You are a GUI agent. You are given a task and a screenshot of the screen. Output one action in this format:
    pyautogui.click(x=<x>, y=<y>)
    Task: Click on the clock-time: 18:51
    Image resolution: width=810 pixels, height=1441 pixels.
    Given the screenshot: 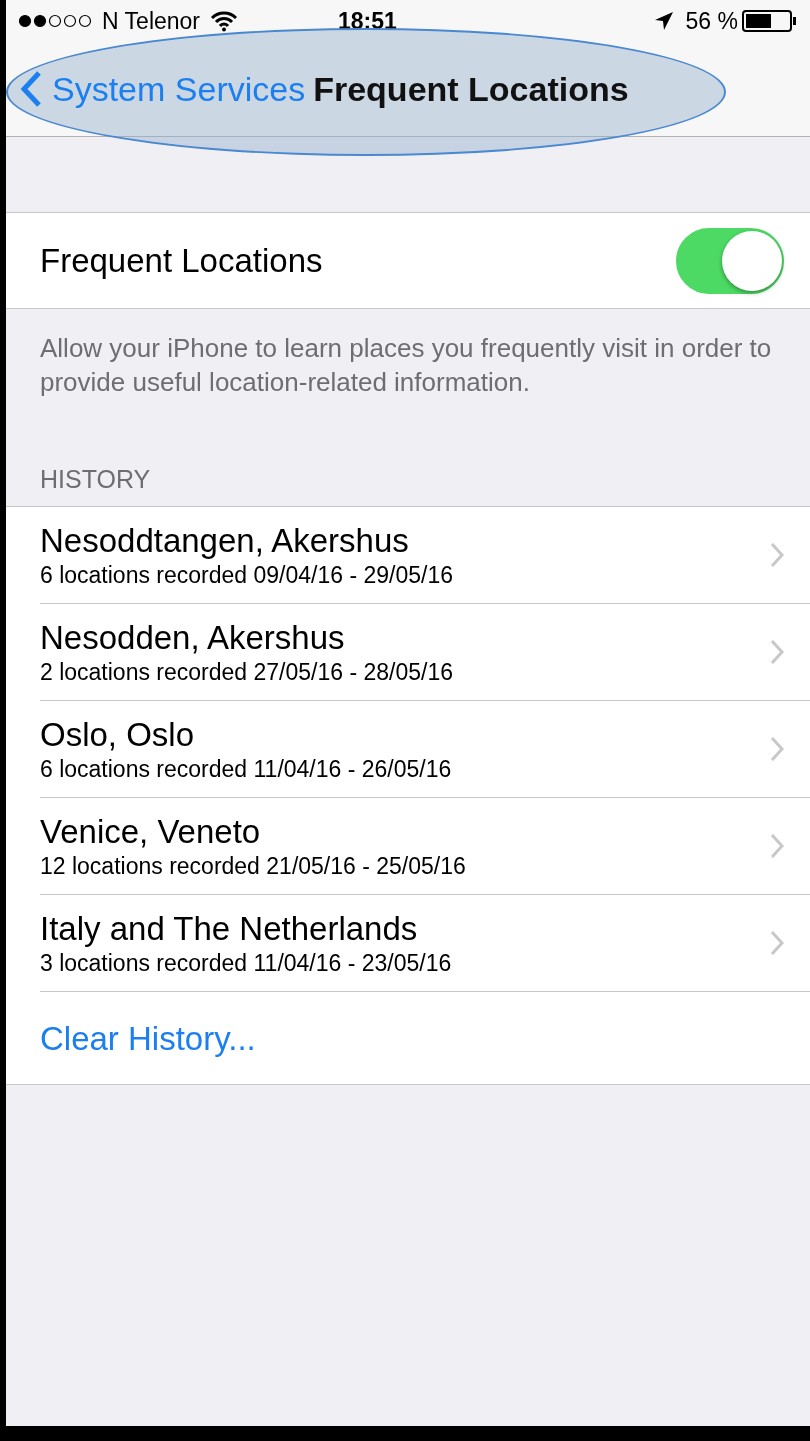 What is the action you would take?
    pyautogui.click(x=367, y=21)
    